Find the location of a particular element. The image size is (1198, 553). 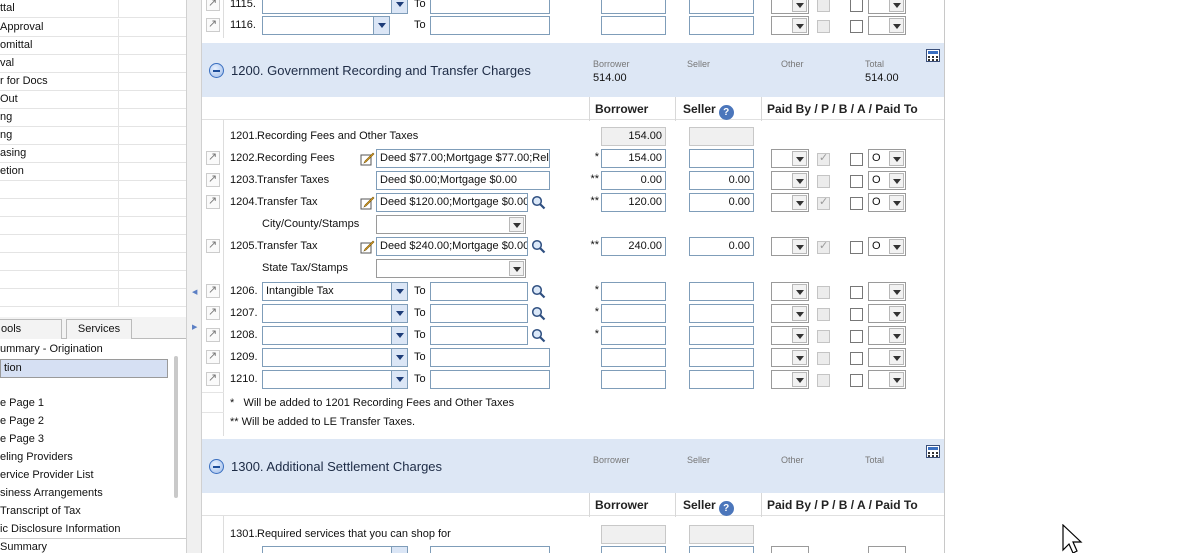

form-list-item: e Page 1 is located at coordinates (84, 404).